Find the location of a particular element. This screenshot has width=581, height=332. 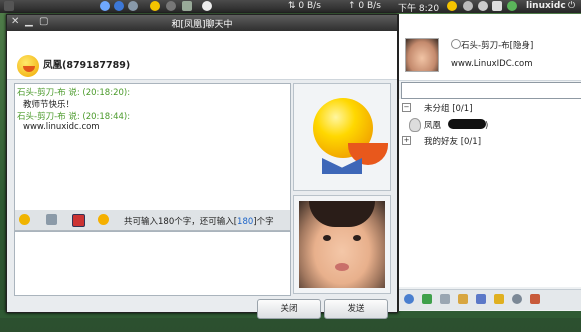

smiley-mouth is located at coordinates (368, 154).